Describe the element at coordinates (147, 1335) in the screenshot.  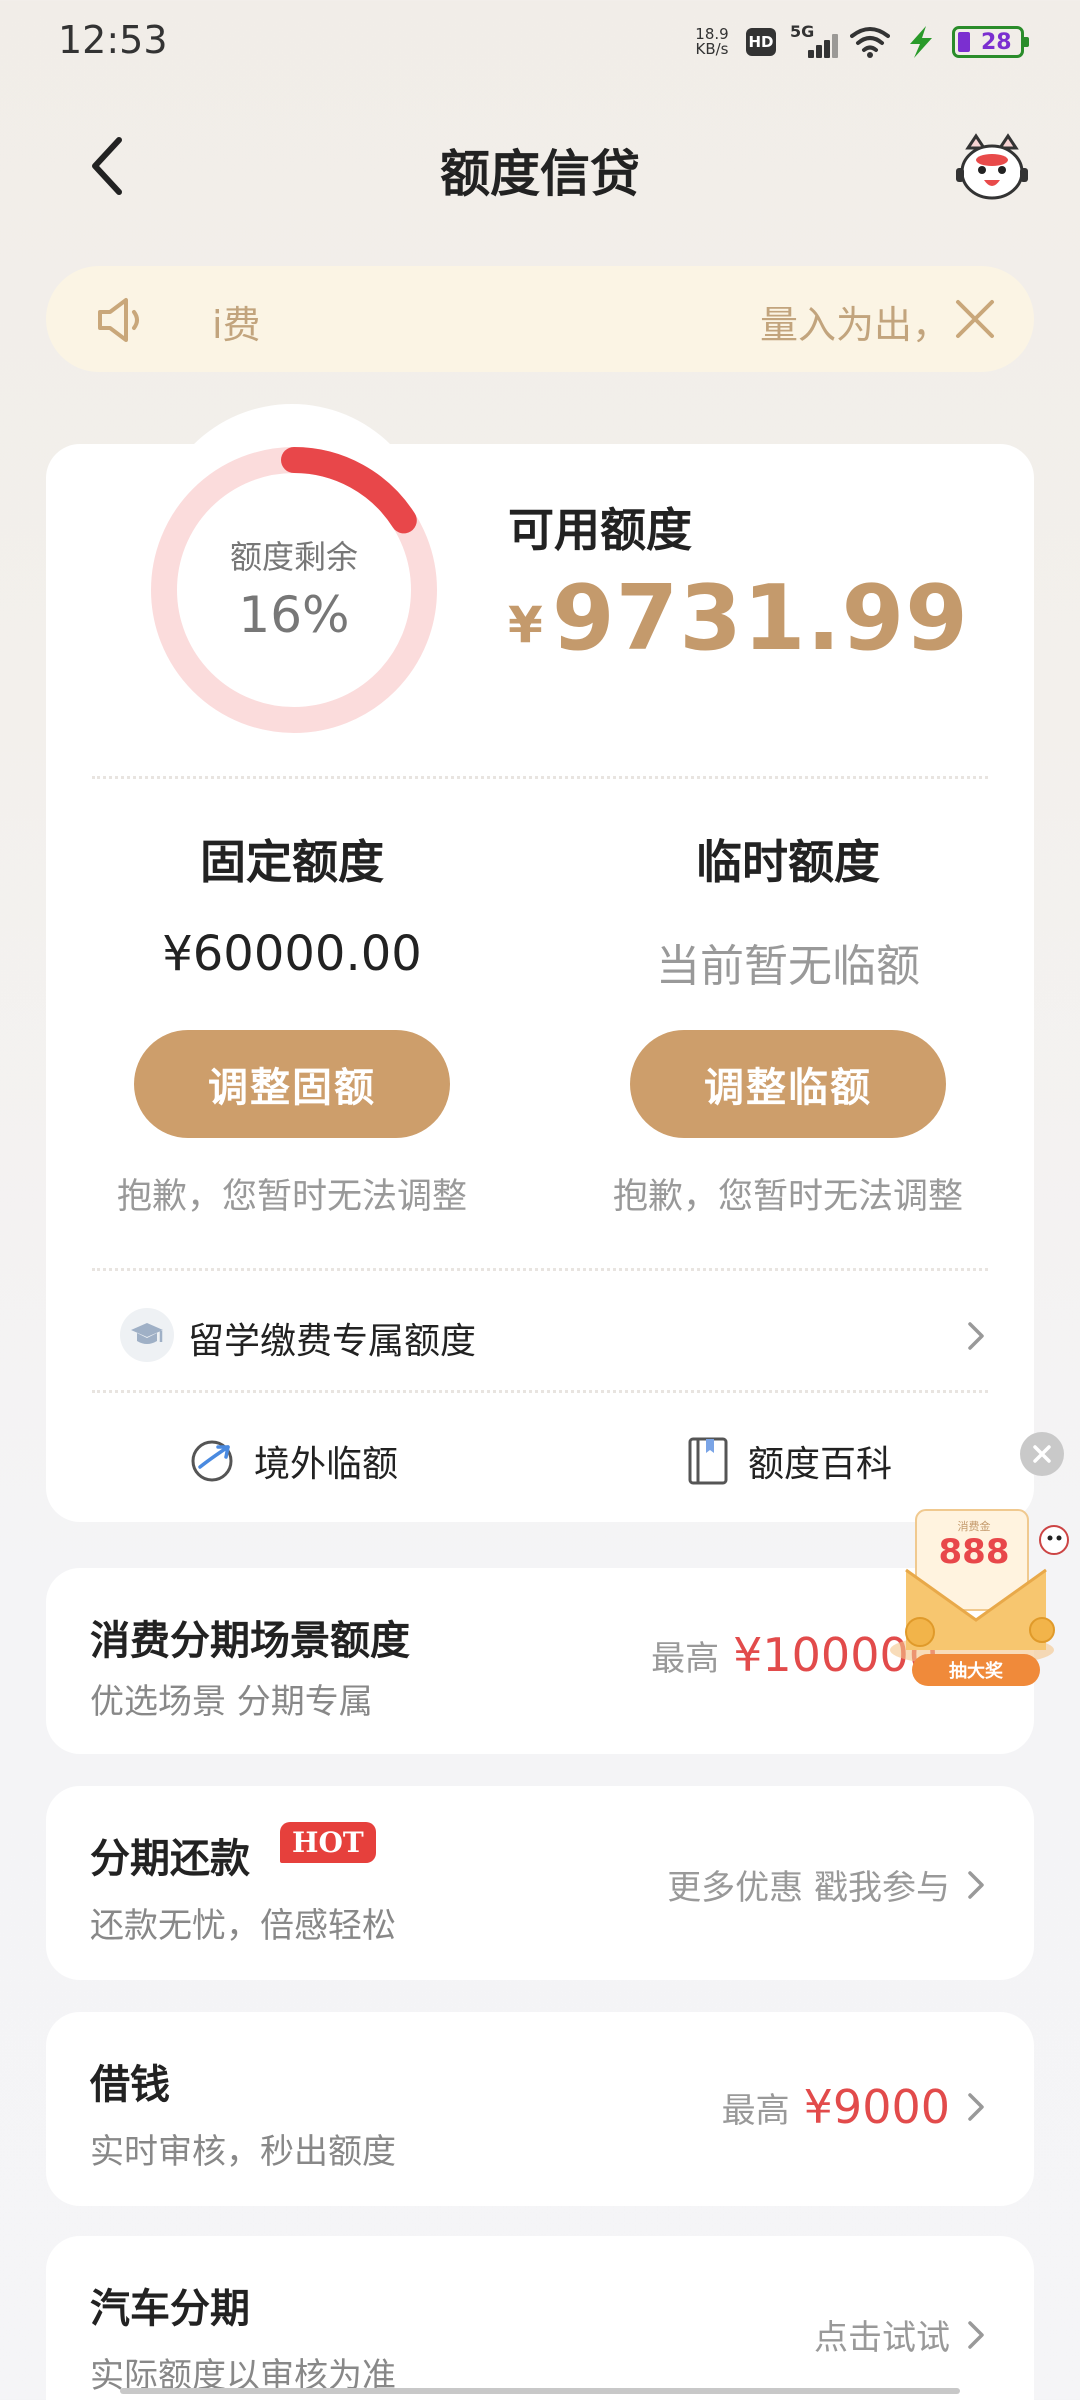
I see `graduation-cap-icon` at that location.